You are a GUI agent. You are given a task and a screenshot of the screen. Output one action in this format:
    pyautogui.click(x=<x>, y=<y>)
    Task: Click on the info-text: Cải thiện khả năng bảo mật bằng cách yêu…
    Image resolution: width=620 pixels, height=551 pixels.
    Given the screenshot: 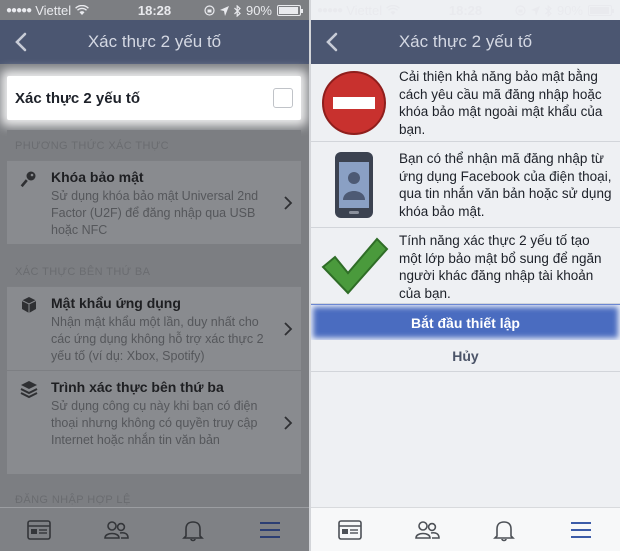 What is the action you would take?
    pyautogui.click(x=501, y=103)
    